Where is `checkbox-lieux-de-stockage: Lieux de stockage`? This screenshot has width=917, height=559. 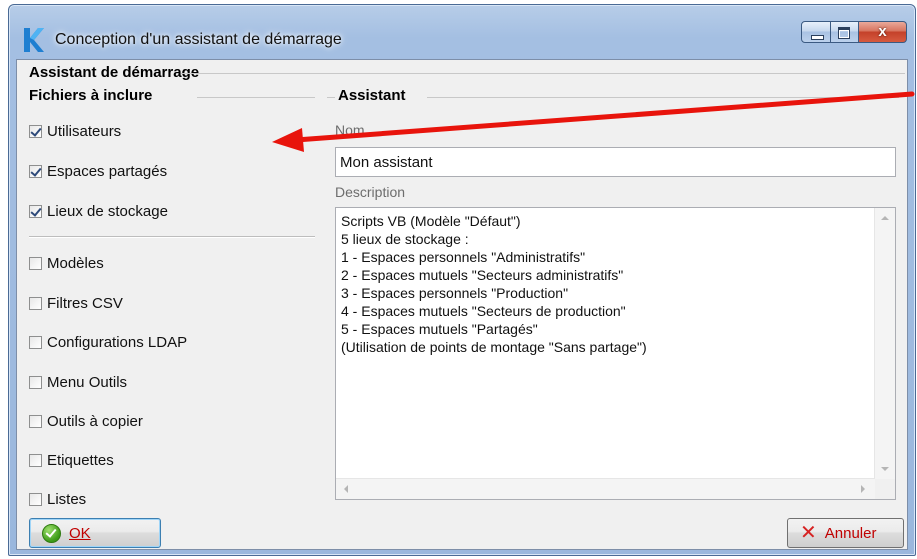
checkbox-lieux-de-stockage: Lieux de stockage is located at coordinates (98, 211).